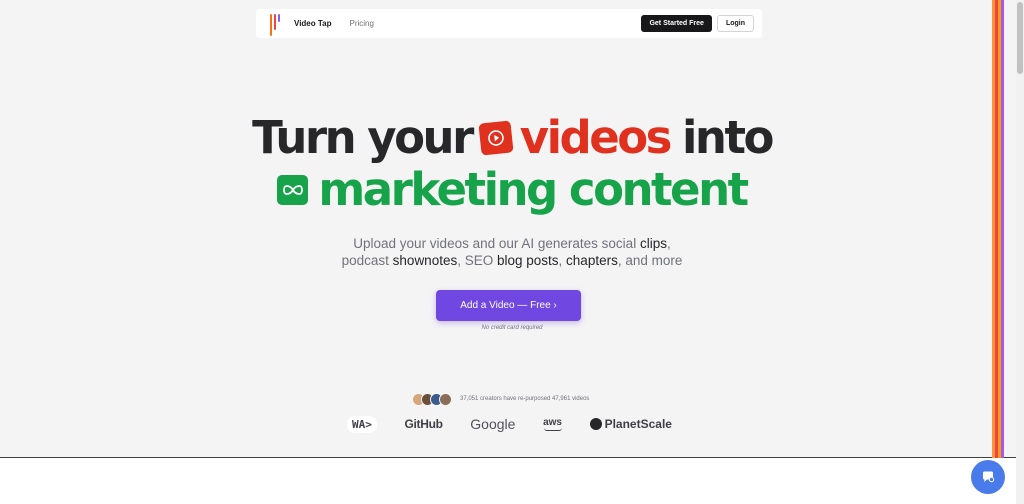 This screenshot has width=1024, height=504. What do you see at coordinates (1020, 252) in the screenshot?
I see `page-scrollbar` at bounding box center [1020, 252].